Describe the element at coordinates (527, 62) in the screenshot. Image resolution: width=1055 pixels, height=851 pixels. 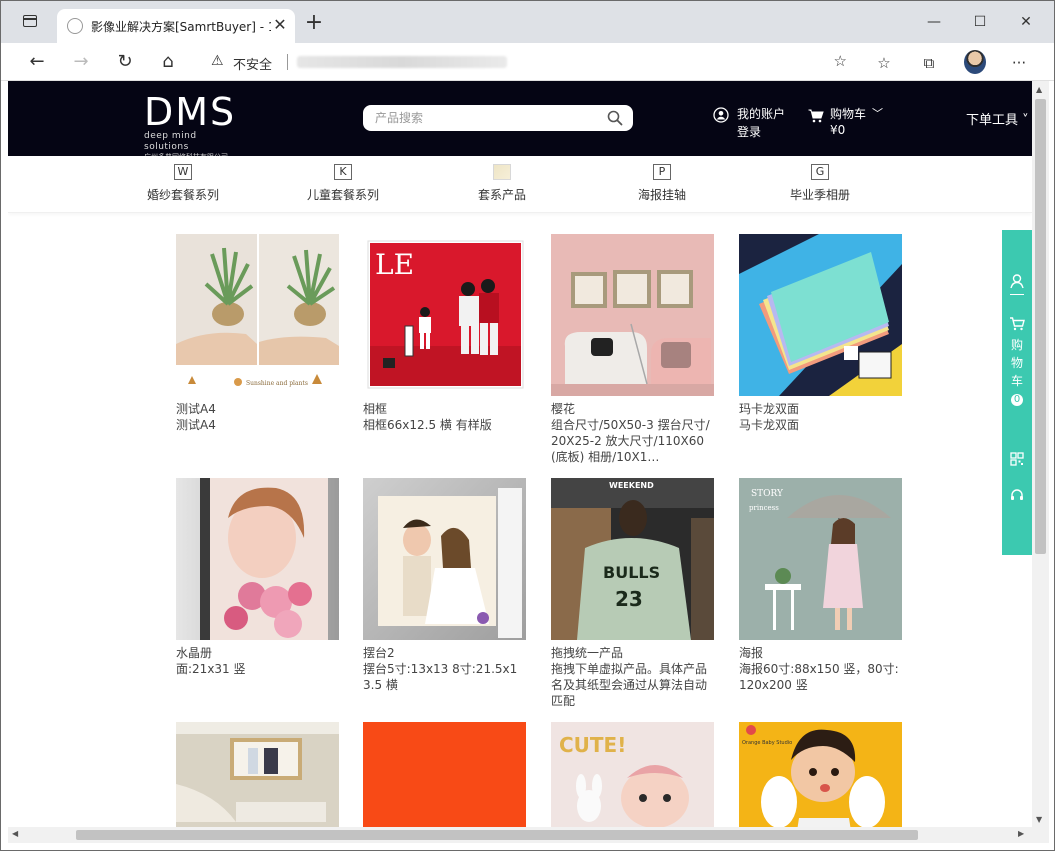
I see `address-bar: ⚠ 不安全 ☆` at that location.